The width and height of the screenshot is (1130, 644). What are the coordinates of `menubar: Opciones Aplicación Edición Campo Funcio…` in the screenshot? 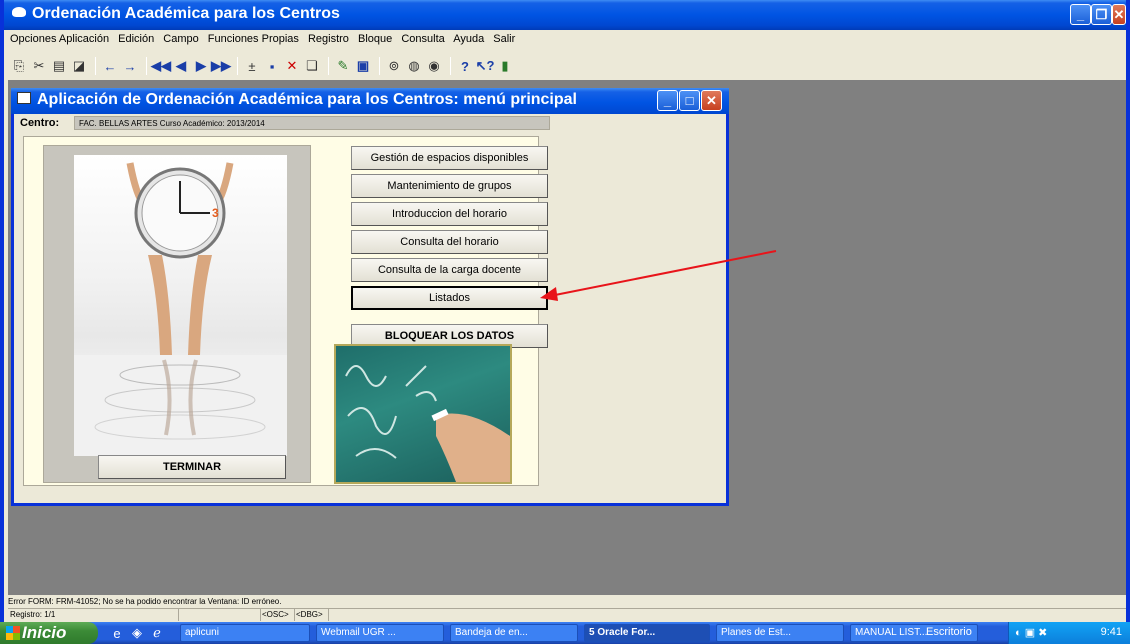 It's located at (565, 40).